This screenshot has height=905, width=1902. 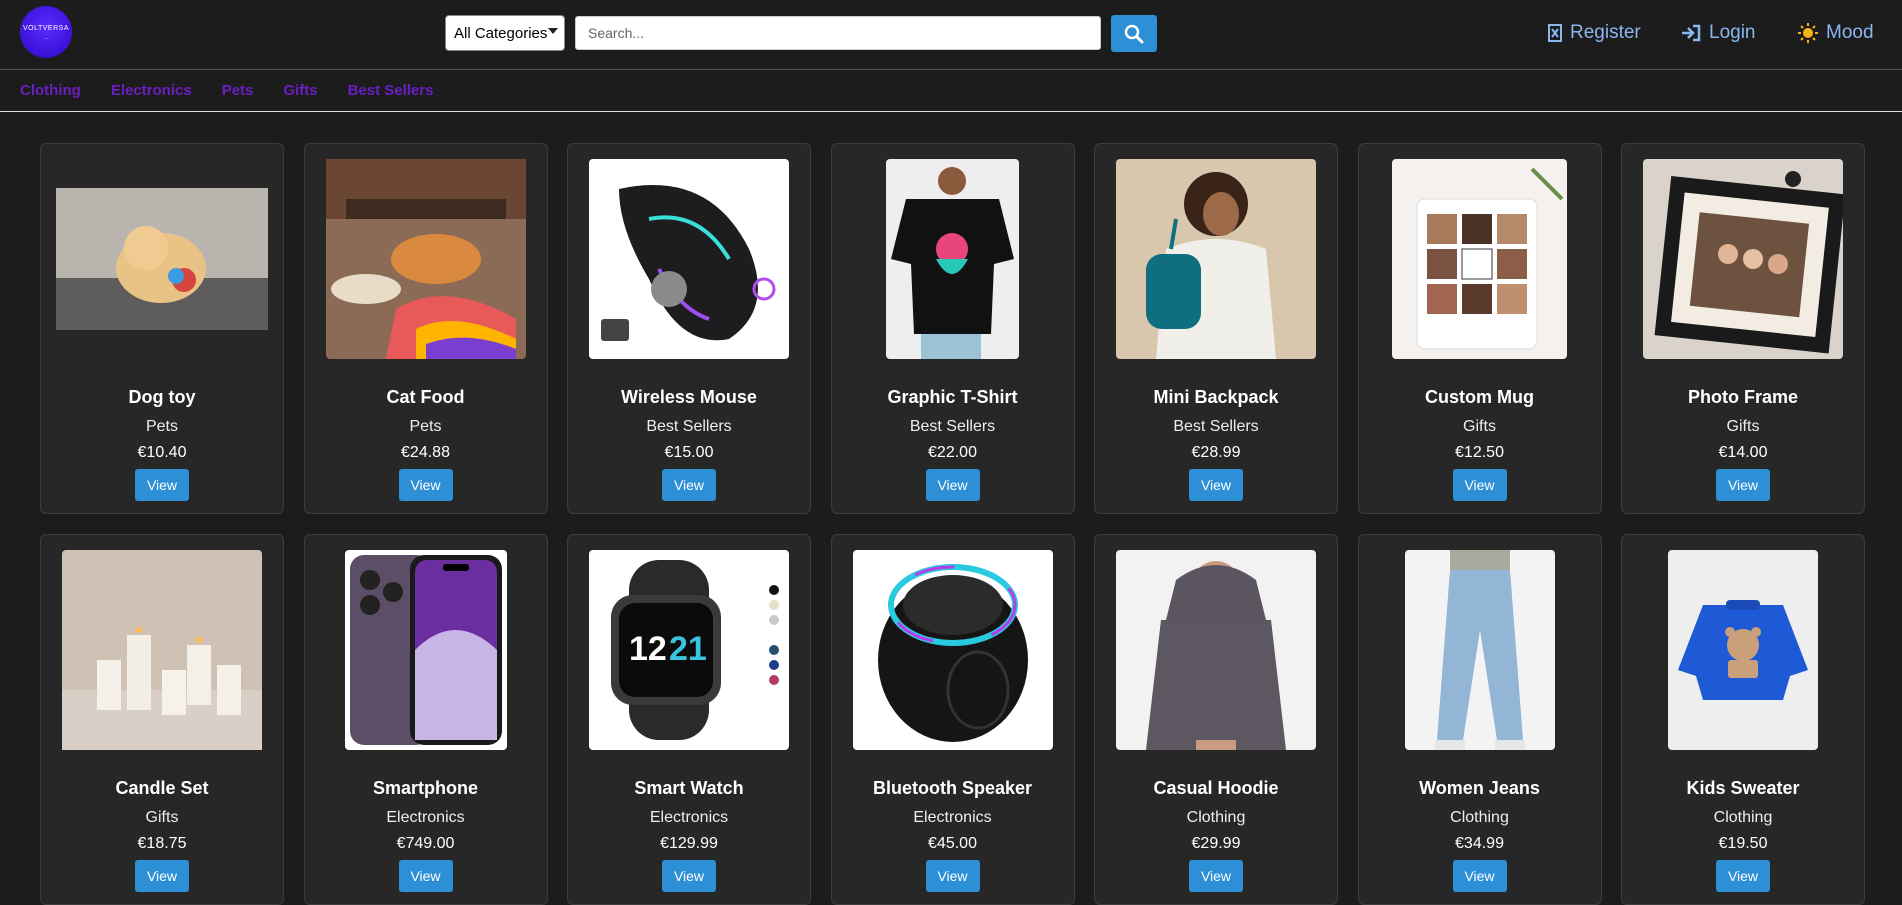 I want to click on product-price: €22.00, so click(x=952, y=452).